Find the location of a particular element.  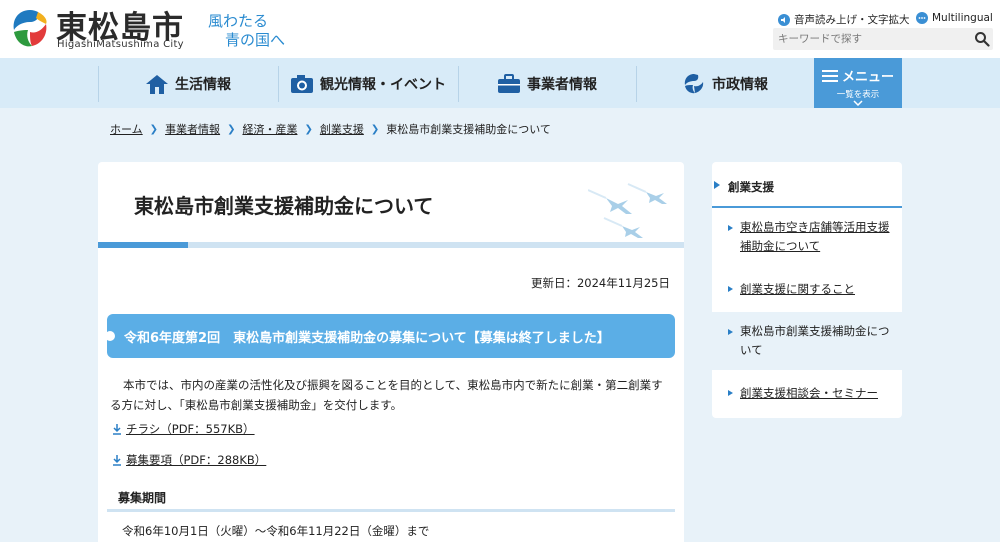

page-title: 東松島市創業支援補助金について is located at coordinates (284, 206).